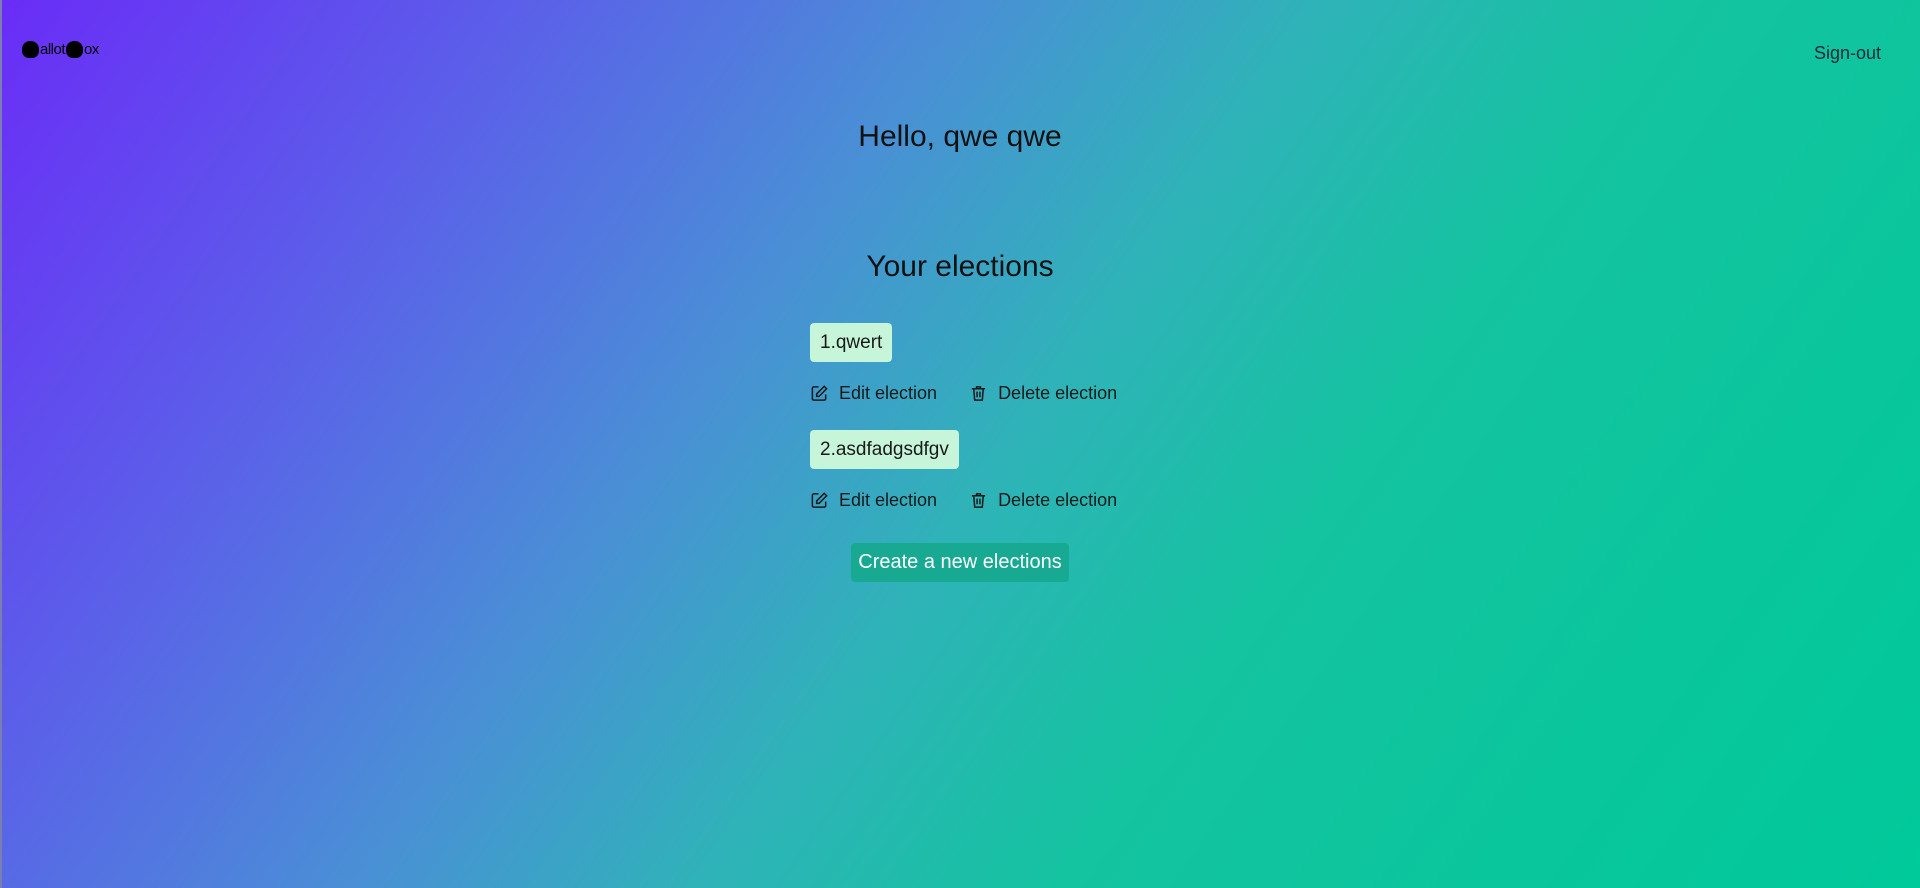 The height and width of the screenshot is (888, 1920). Describe the element at coordinates (1847, 53) in the screenshot. I see `sign-out-link: Sign-out` at that location.